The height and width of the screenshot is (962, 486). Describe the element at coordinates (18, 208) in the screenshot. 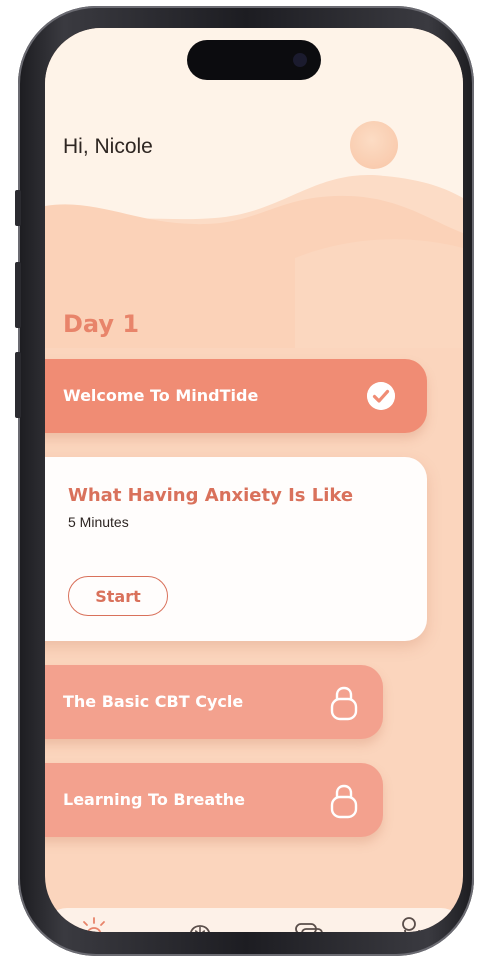

I see `action-button` at that location.